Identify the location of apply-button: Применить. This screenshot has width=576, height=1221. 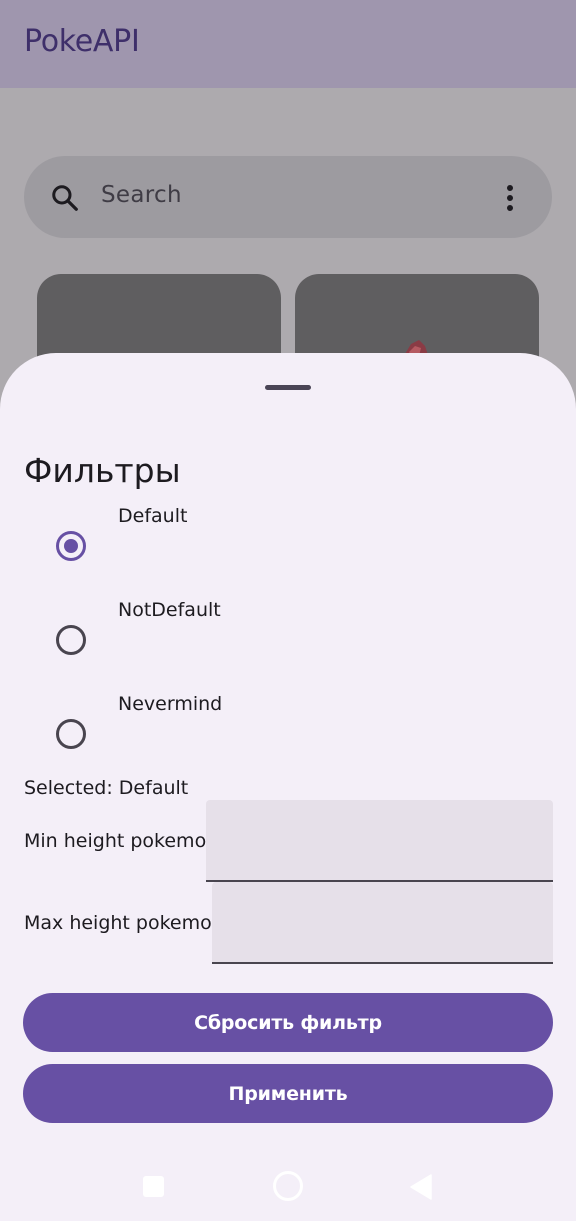
(288, 1093).